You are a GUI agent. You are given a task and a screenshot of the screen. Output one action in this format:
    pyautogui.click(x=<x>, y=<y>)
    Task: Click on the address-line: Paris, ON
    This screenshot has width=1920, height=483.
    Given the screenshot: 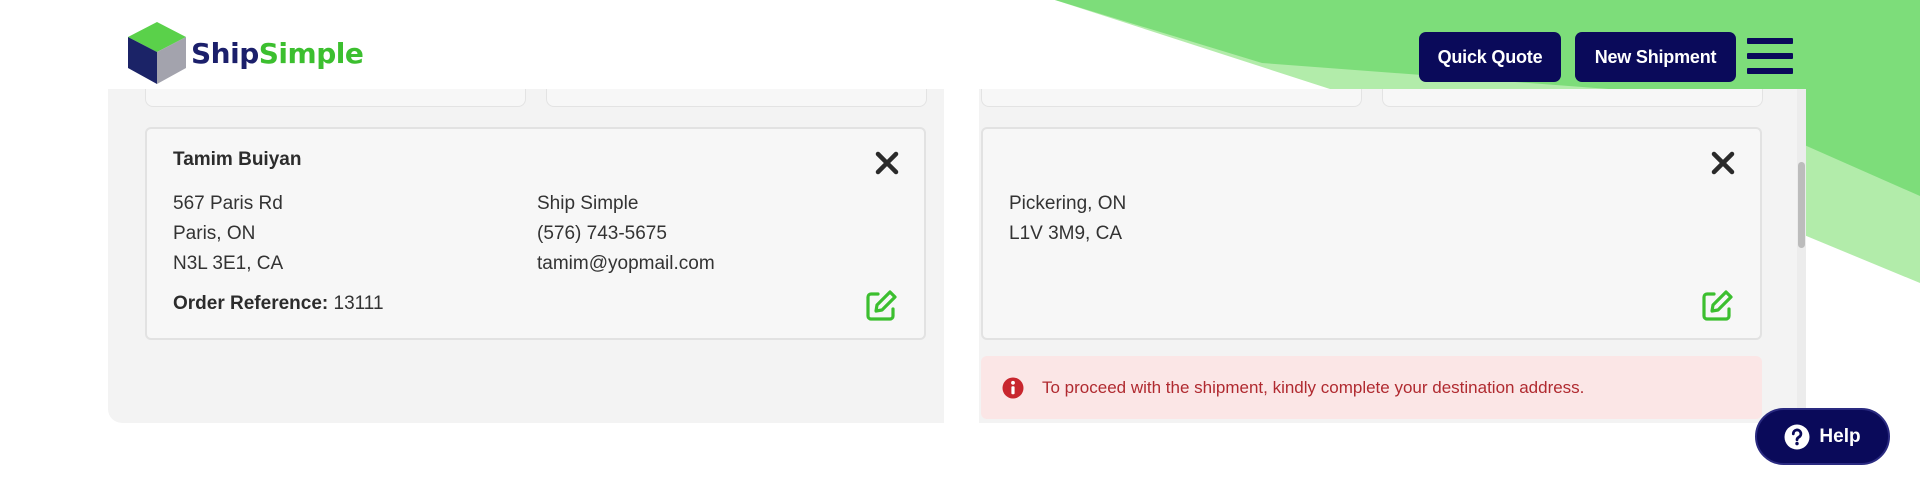 What is the action you would take?
    pyautogui.click(x=214, y=233)
    